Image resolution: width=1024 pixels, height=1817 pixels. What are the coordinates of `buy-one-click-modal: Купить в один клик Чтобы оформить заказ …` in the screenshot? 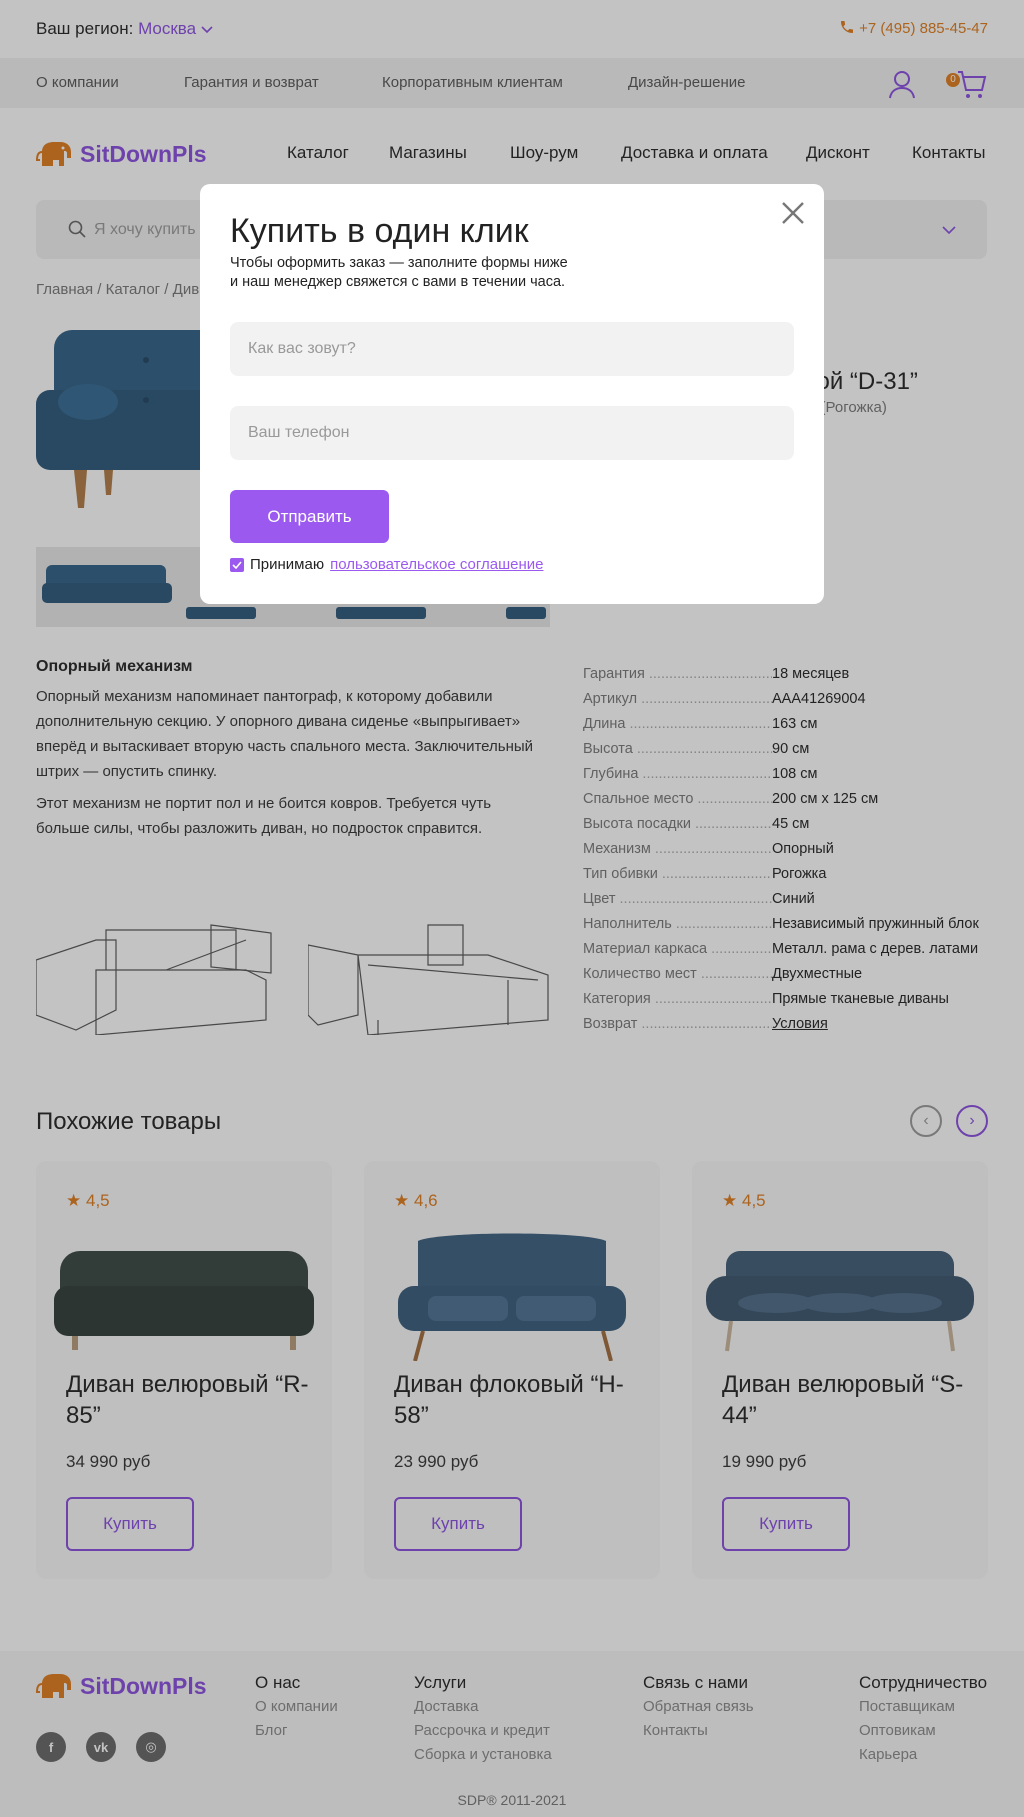 It's located at (512, 394).